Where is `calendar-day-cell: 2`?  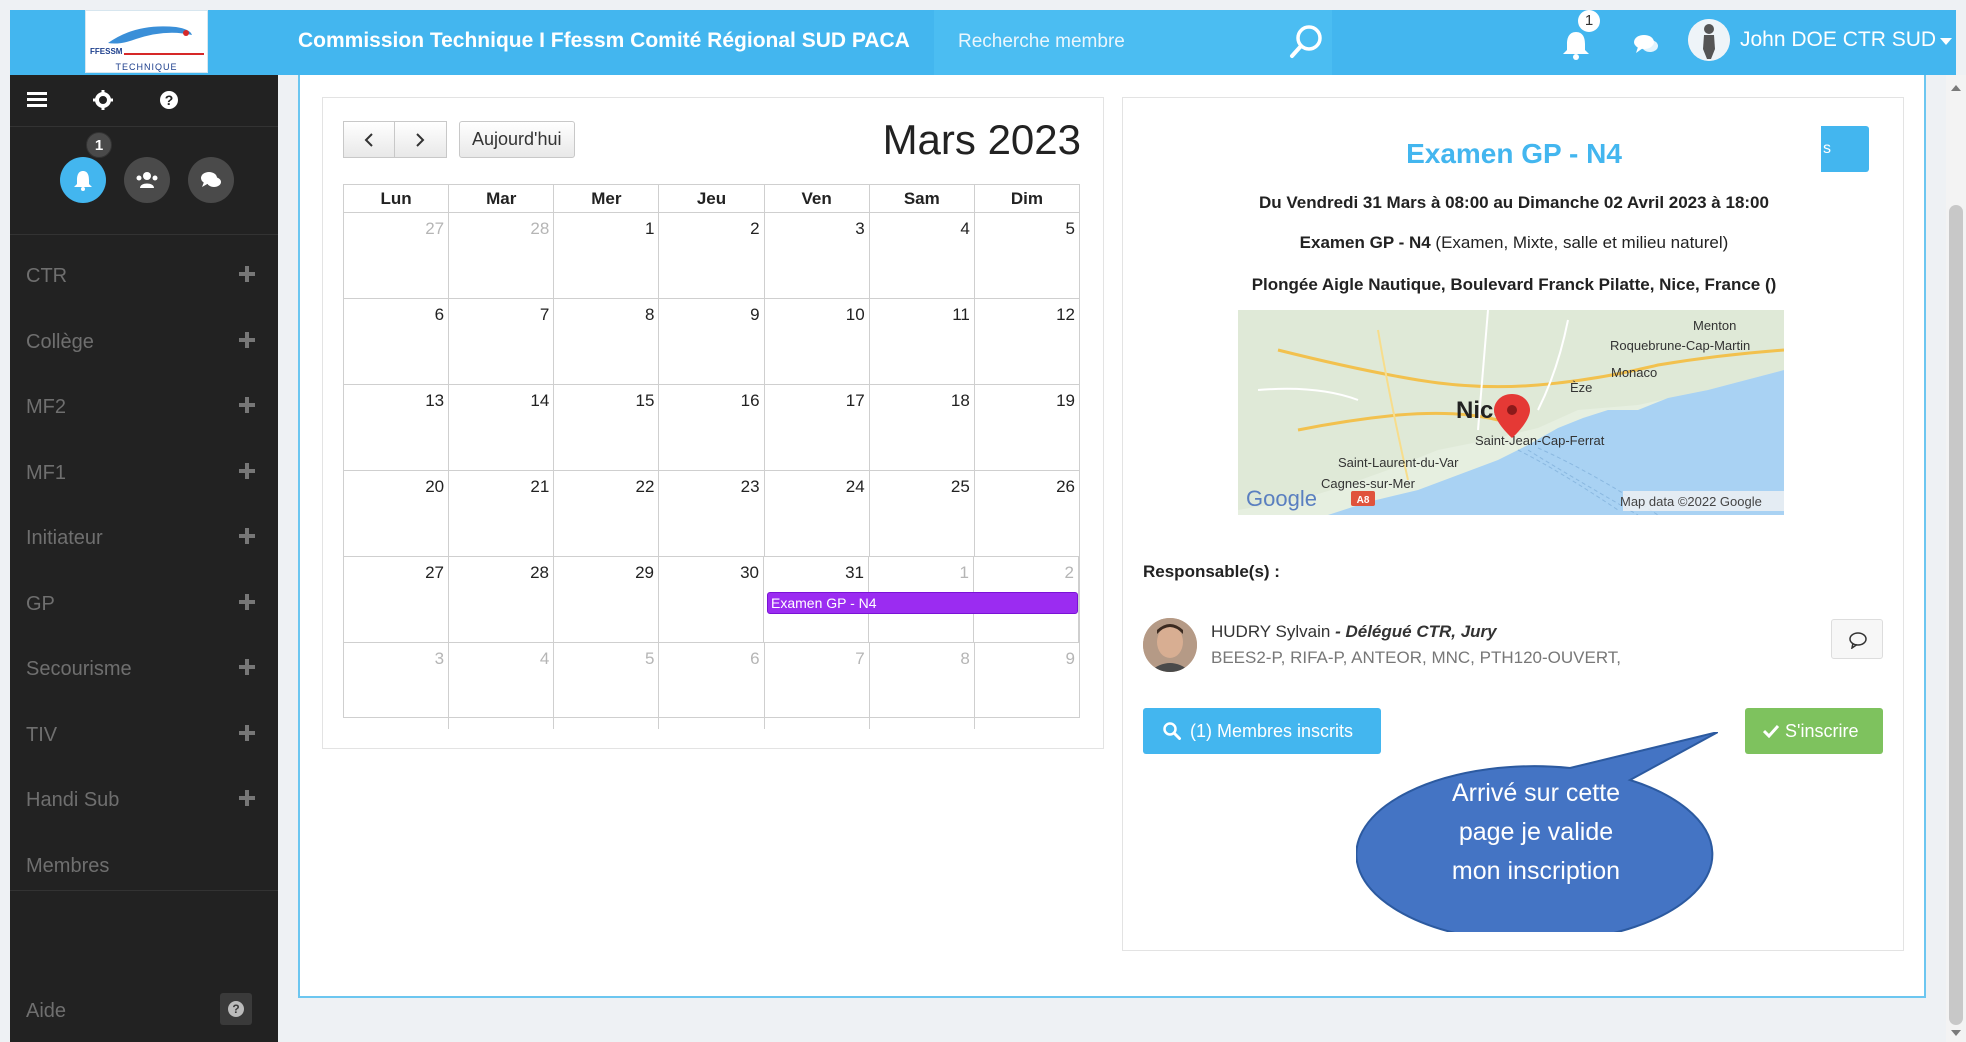 calendar-day-cell: 2 is located at coordinates (712, 255).